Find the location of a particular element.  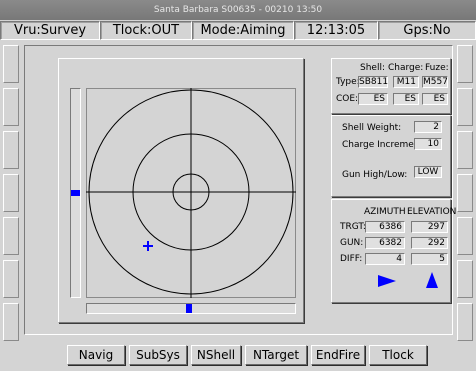

gun-high-low-label: Gun High/Low: is located at coordinates (375, 175).